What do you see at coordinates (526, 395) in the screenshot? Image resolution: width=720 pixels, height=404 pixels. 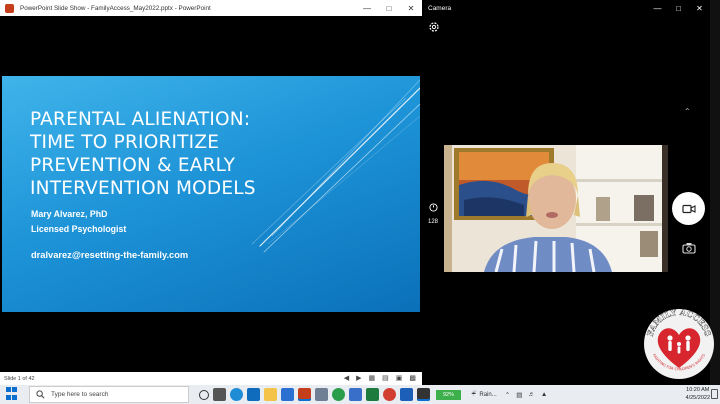 I see `system-tray: ⌃ ▤ ♬ ▲` at bounding box center [526, 395].